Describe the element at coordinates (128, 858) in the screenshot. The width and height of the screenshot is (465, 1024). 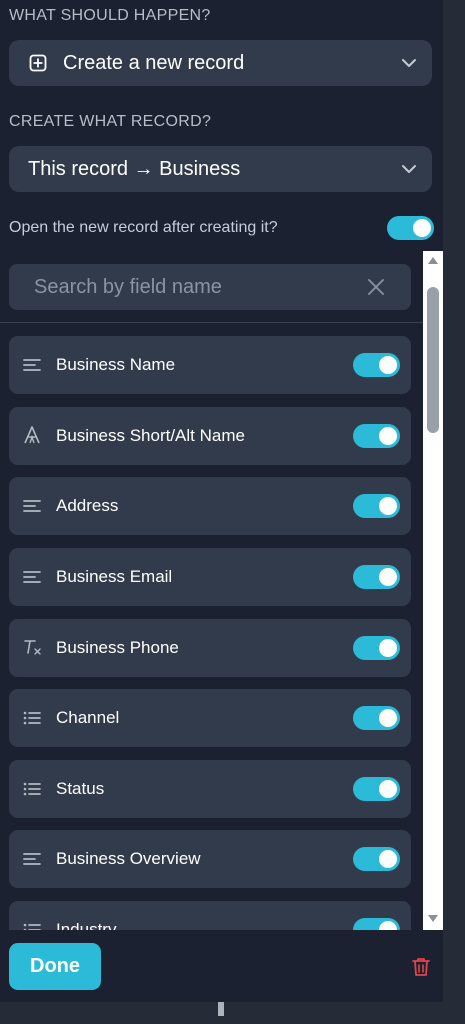
I see `field-item-label: Business Overview` at that location.